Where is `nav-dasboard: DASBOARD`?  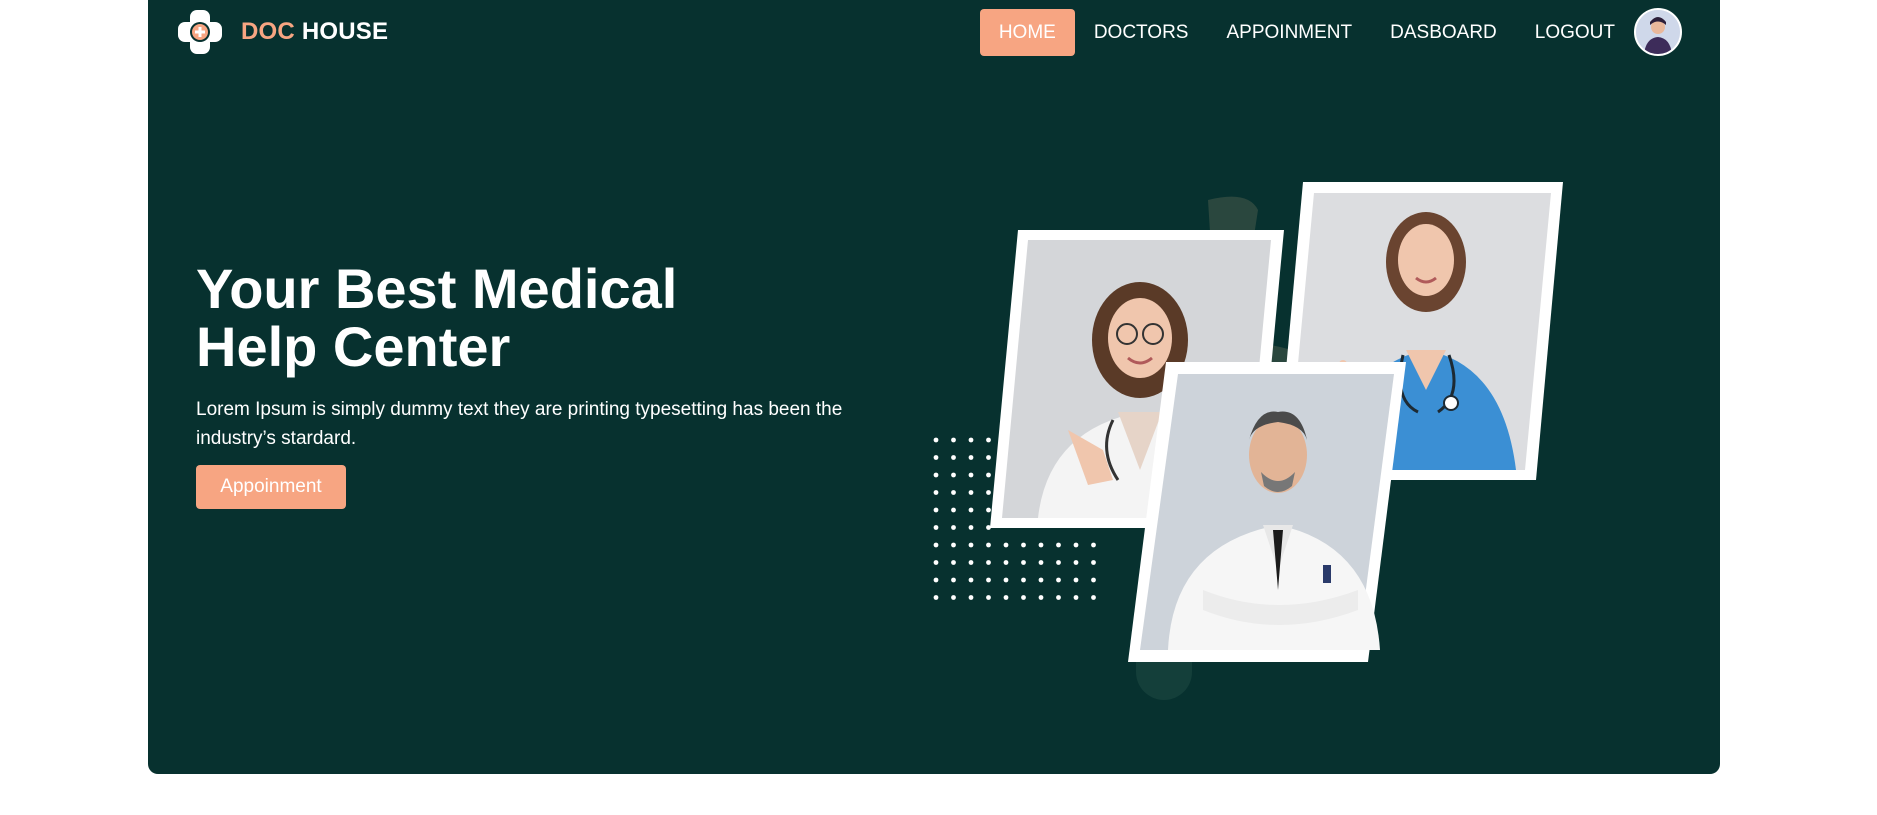 nav-dasboard: DASBOARD is located at coordinates (1443, 32).